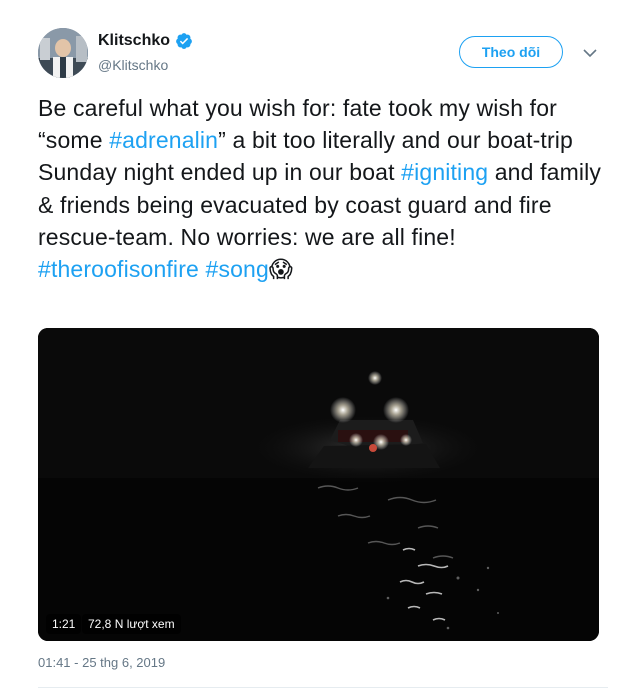  I want to click on follow-button: Theo dõi, so click(511, 52).